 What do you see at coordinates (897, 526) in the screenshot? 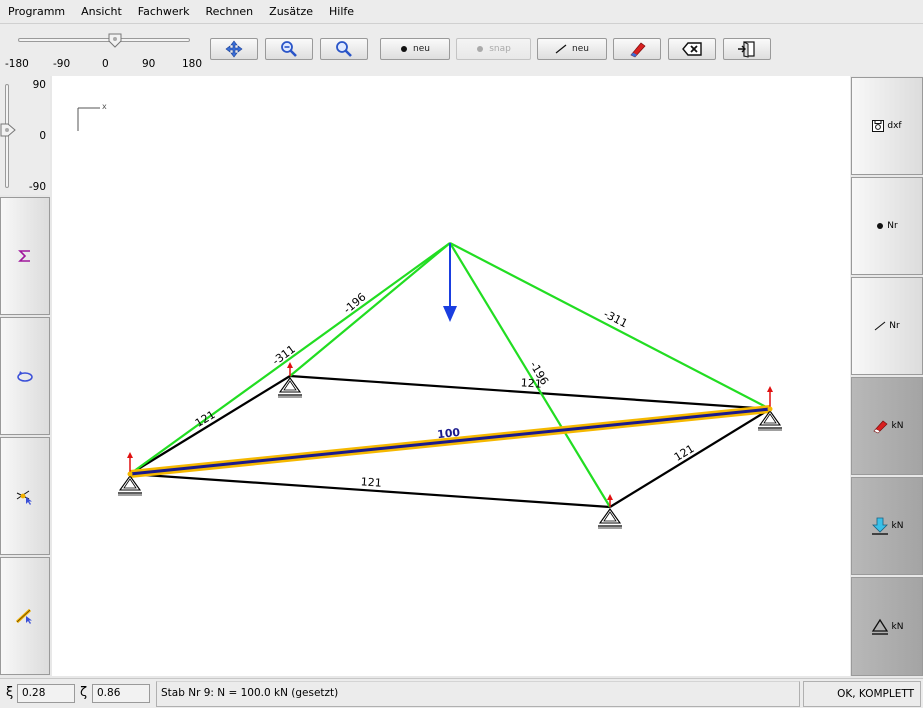
I see `load-kn-label: kN` at bounding box center [897, 526].